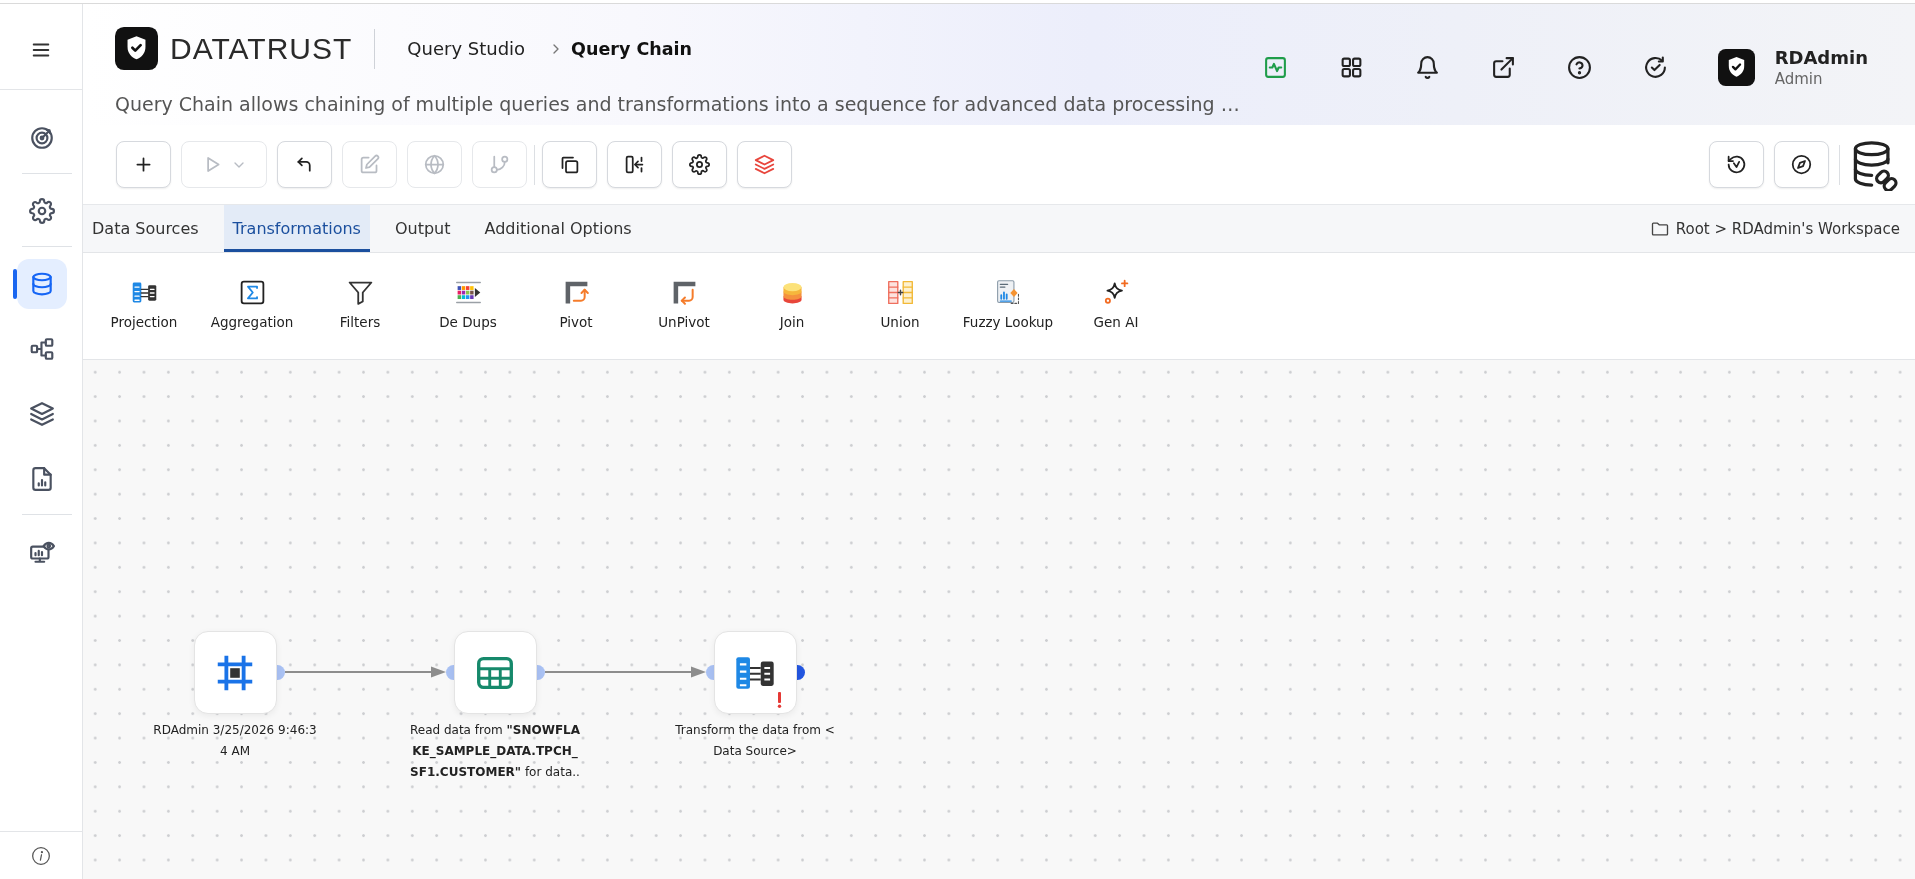  Describe the element at coordinates (576, 306) in the screenshot. I see `tool-item: Pivot` at that location.